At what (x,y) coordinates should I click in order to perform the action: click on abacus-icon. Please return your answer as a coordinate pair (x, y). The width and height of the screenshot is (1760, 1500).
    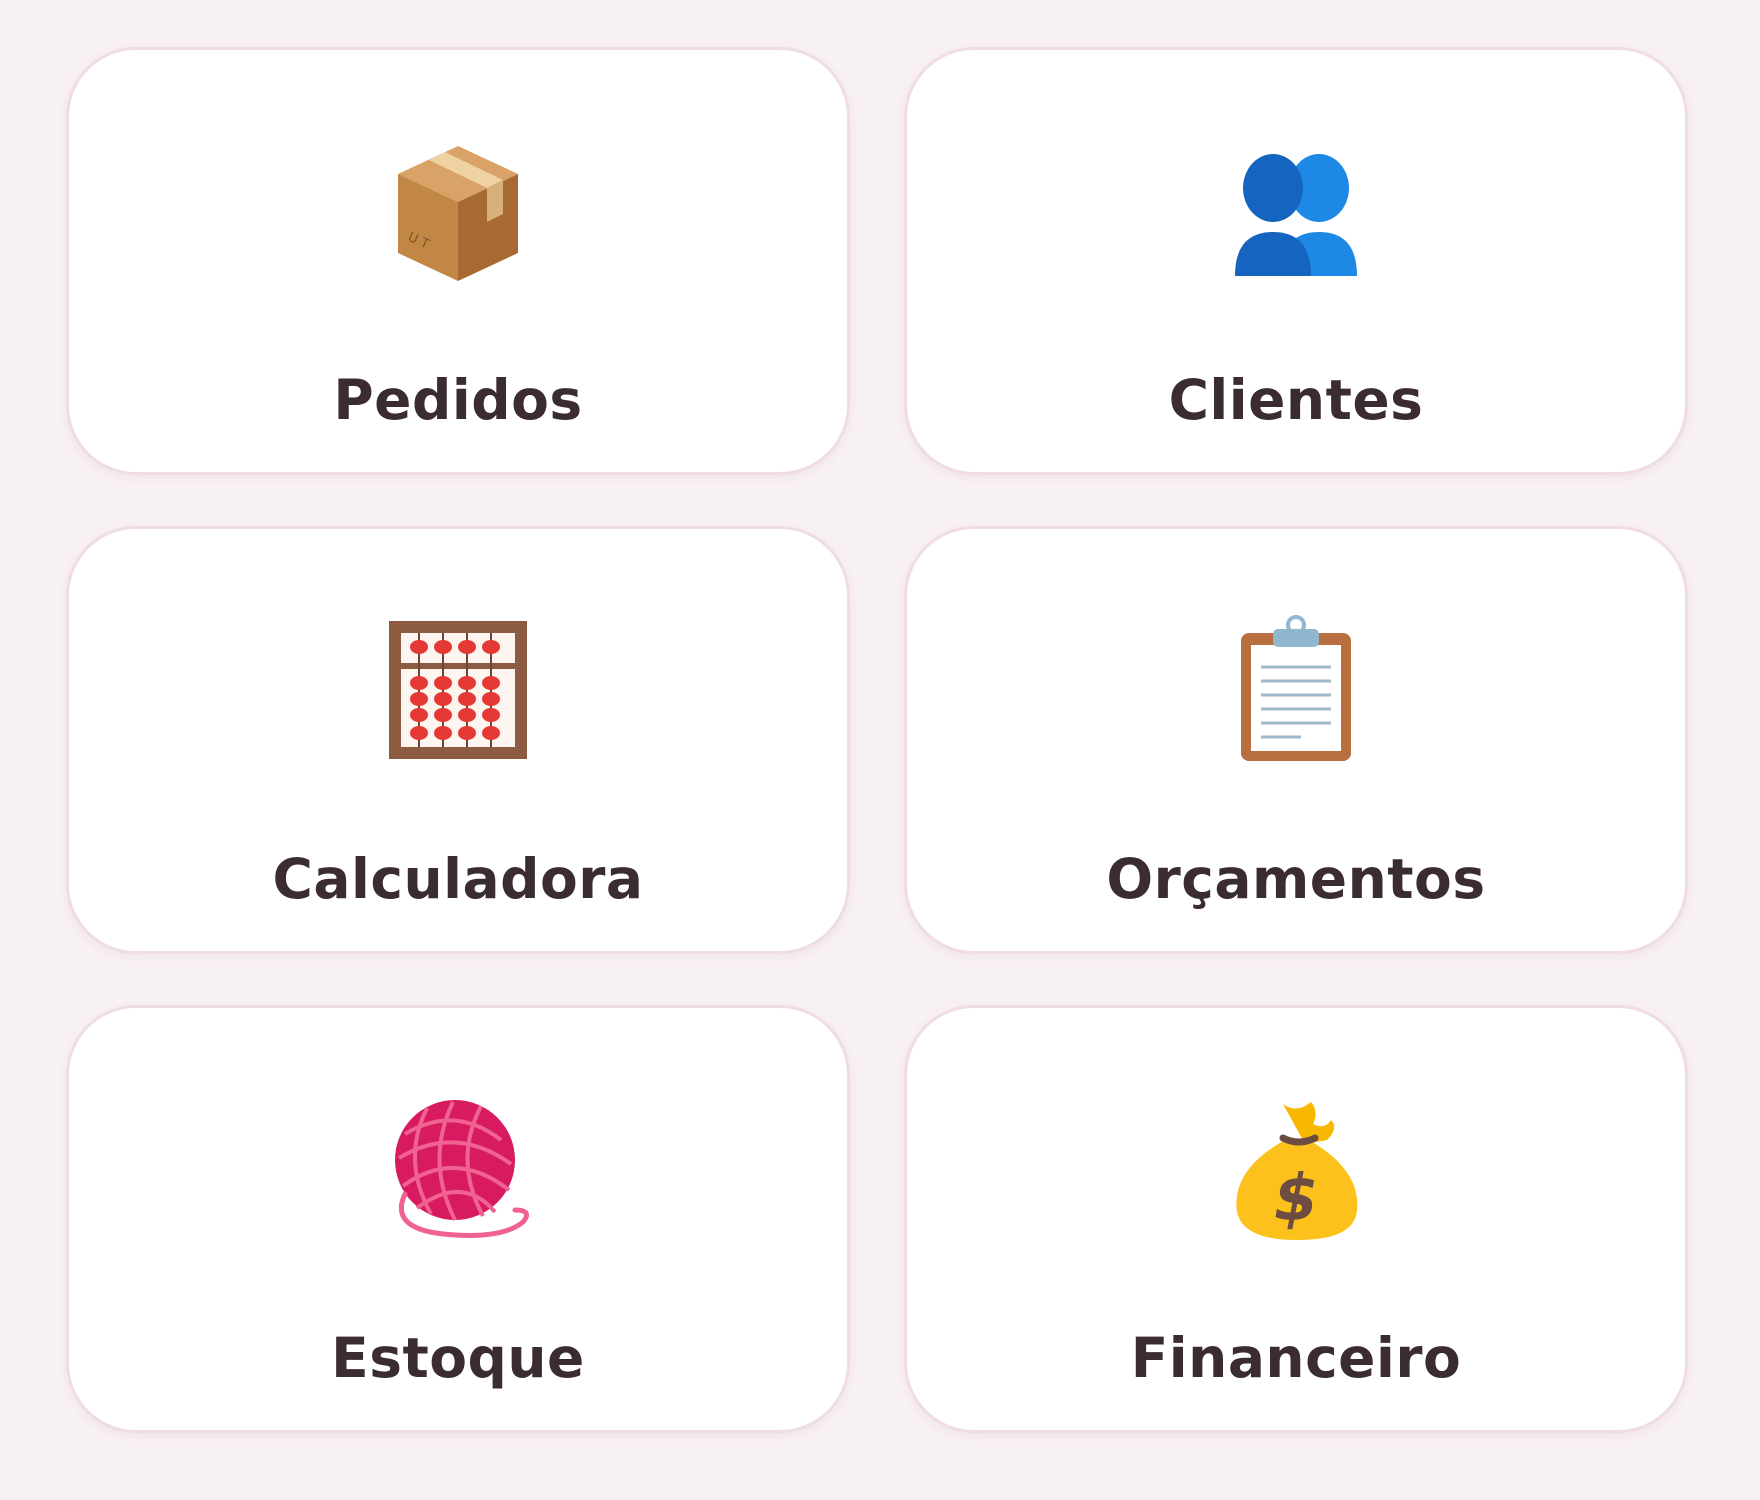
    Looking at the image, I should click on (458, 690).